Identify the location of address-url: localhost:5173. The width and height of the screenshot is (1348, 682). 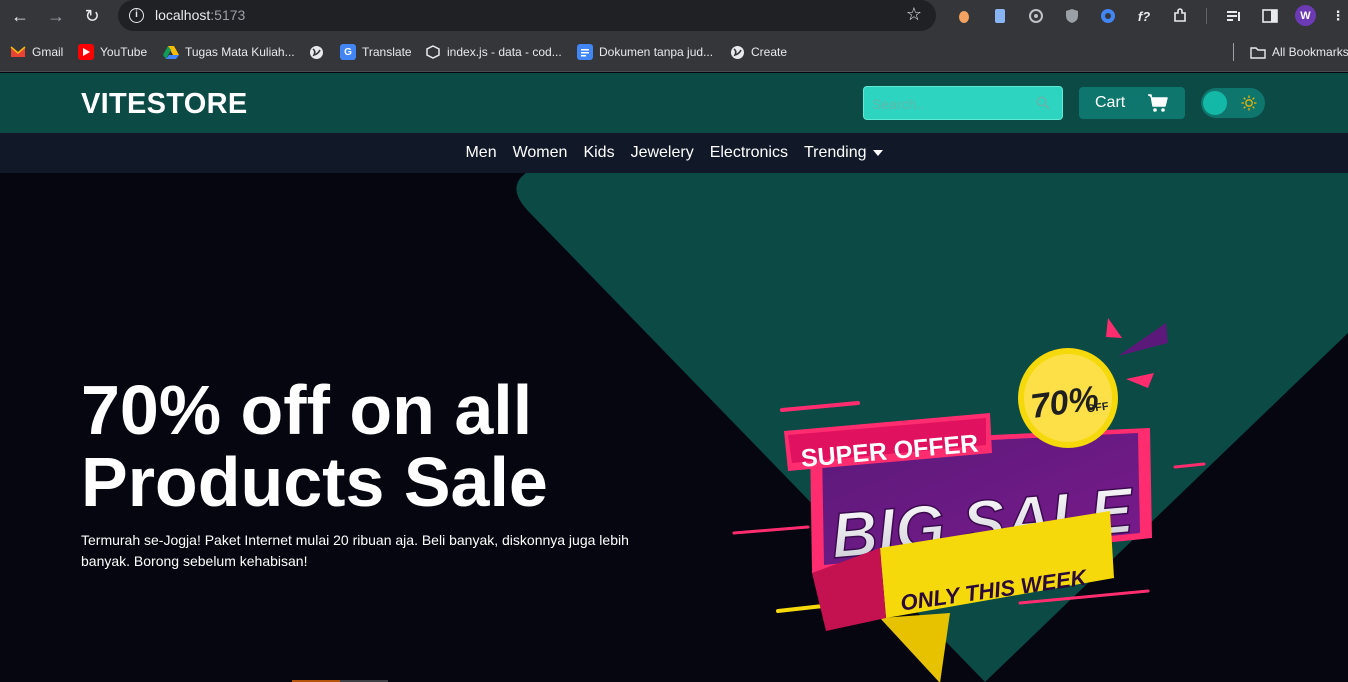
(200, 15).